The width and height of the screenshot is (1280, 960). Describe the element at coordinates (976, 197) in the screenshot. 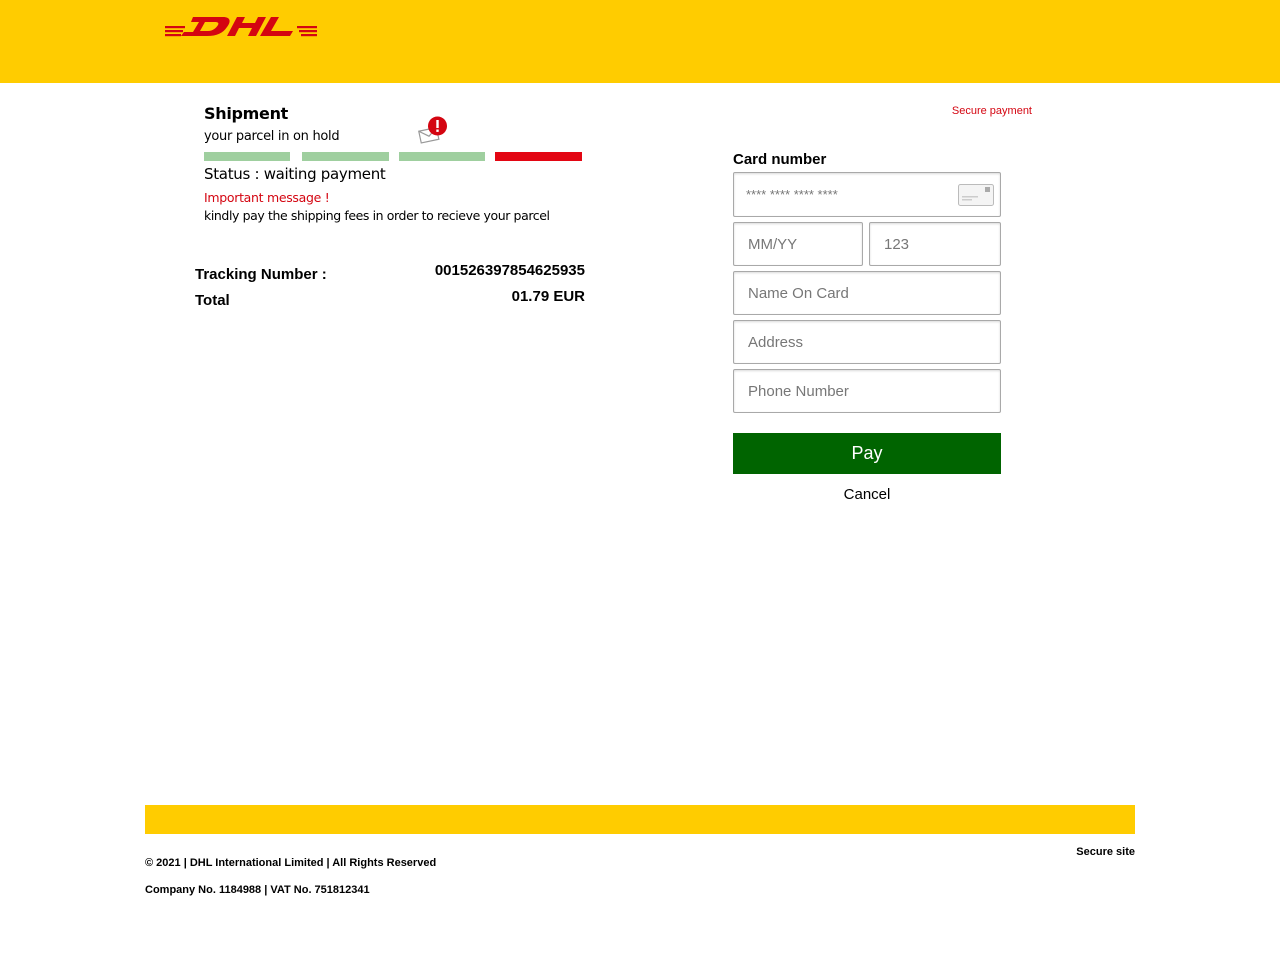

I see `credit-card-icon` at that location.